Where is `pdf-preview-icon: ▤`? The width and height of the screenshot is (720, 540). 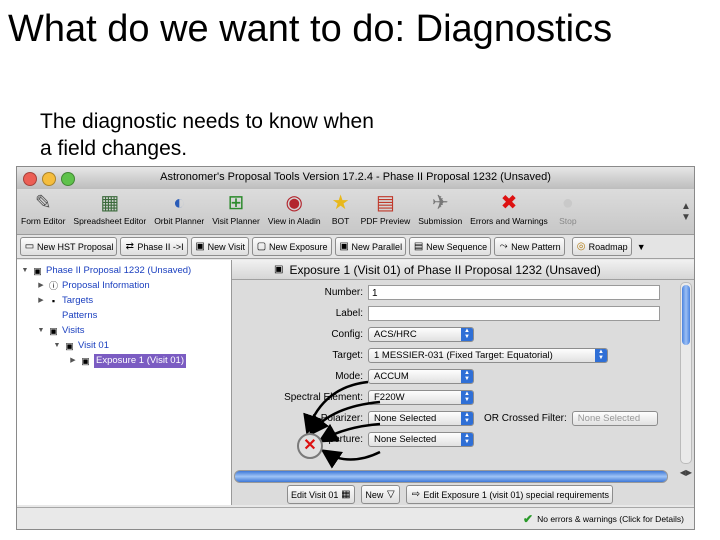
pdf-preview-icon: ▤ is located at coordinates (385, 203).